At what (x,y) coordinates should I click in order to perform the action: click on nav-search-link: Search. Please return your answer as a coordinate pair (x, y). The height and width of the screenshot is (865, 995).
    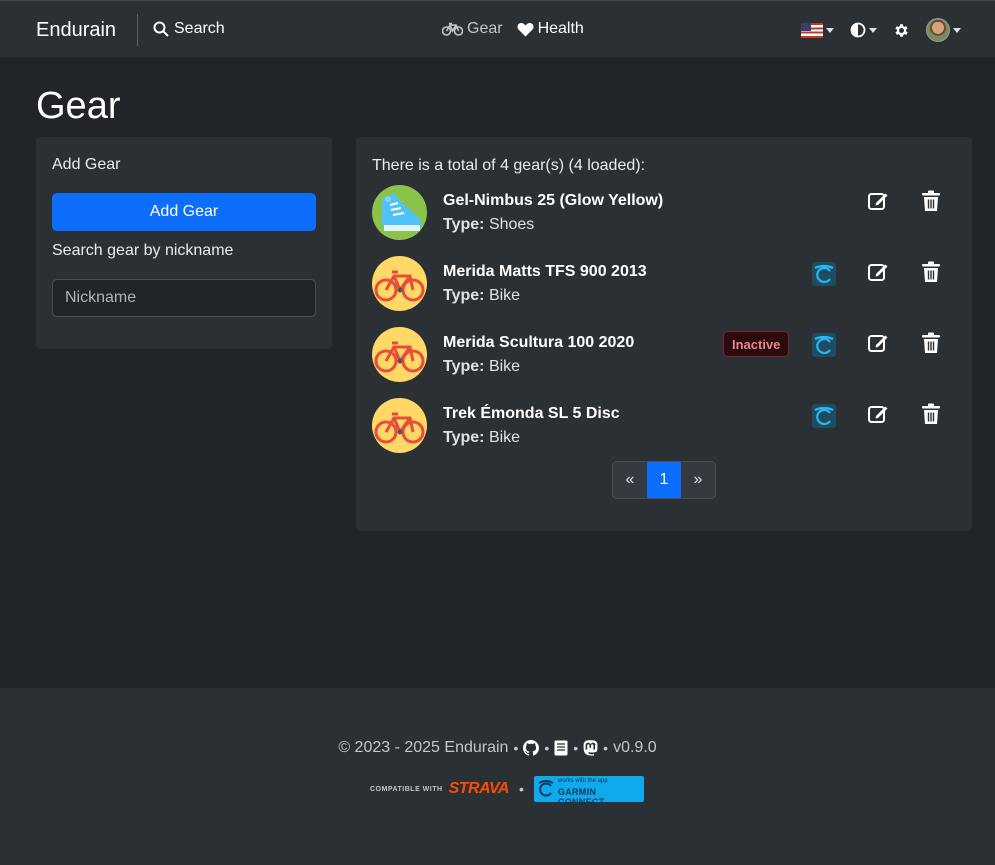
    Looking at the image, I should click on (189, 29).